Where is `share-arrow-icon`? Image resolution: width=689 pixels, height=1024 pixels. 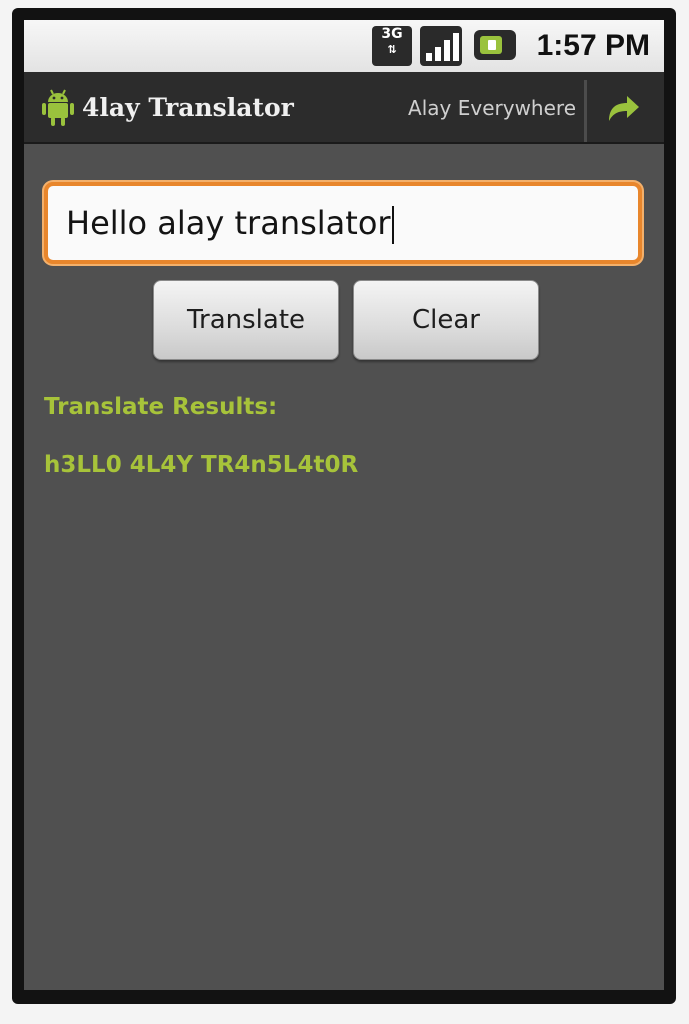
share-arrow-icon is located at coordinates (624, 108).